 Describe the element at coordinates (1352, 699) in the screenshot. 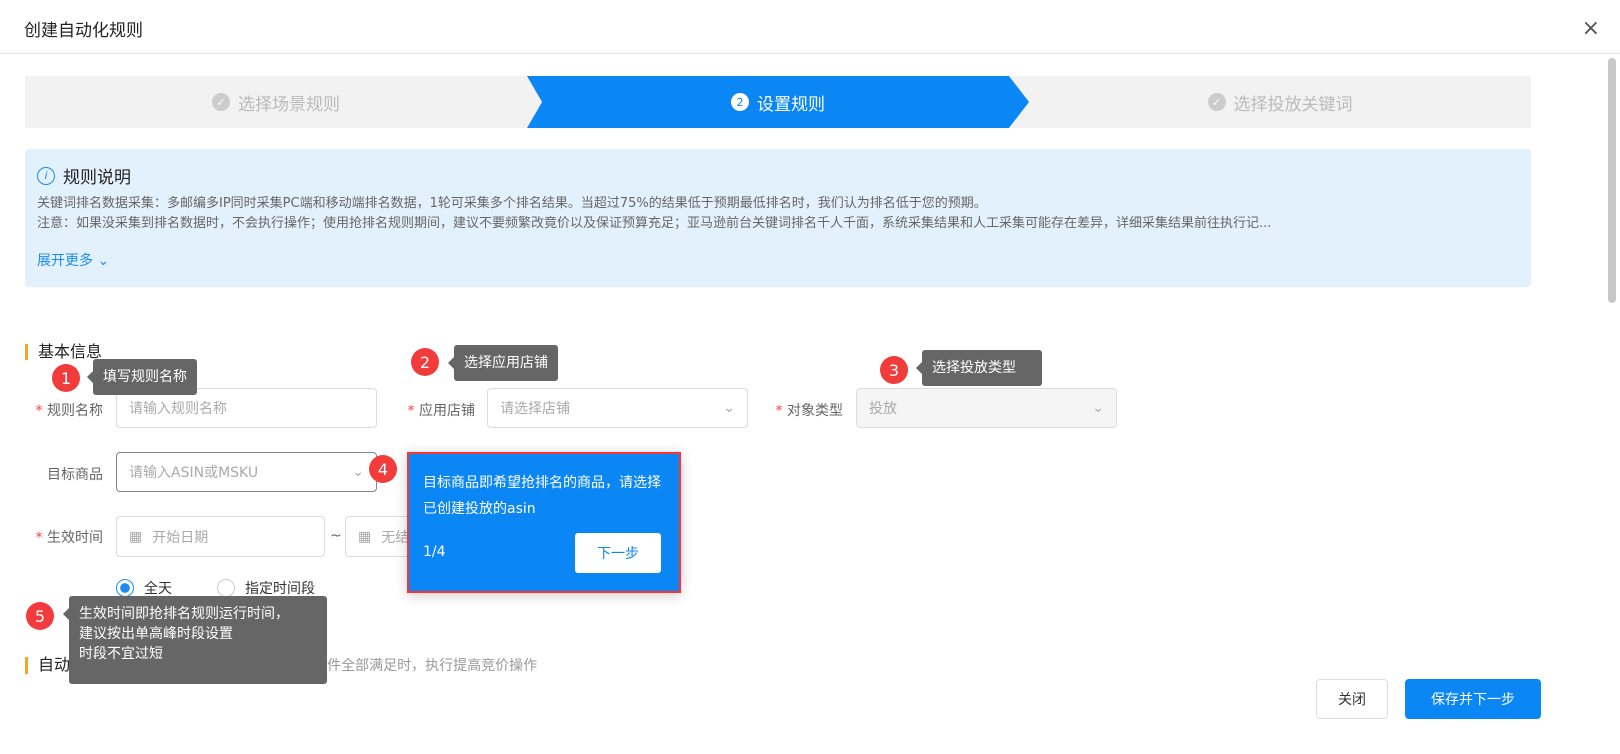

I see `close-button: 关闭` at that location.